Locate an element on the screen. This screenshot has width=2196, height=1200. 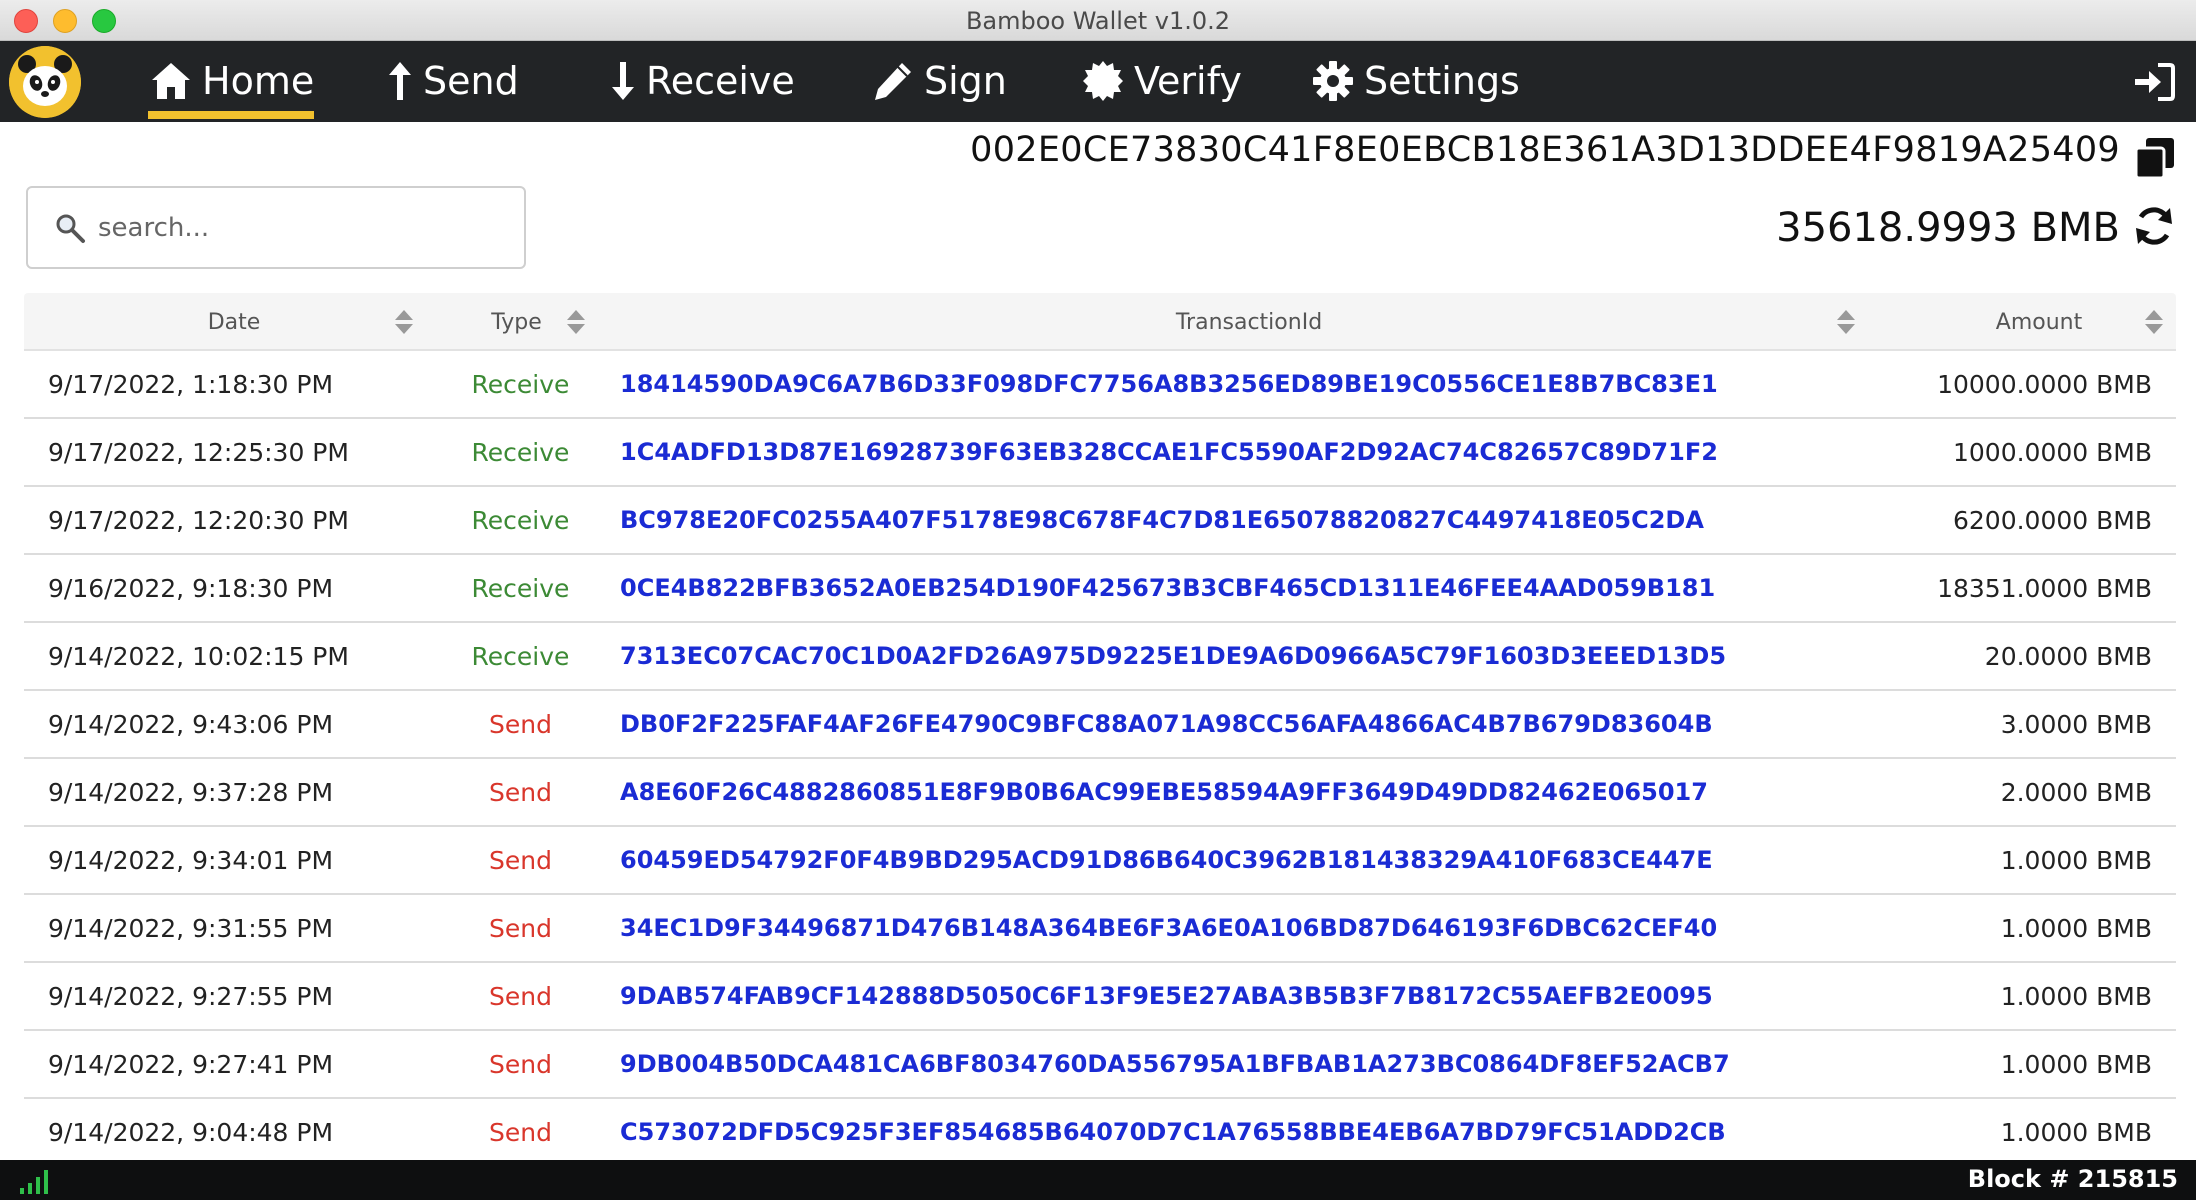
status-bar: Block # 215815 is located at coordinates (1098, 1180).